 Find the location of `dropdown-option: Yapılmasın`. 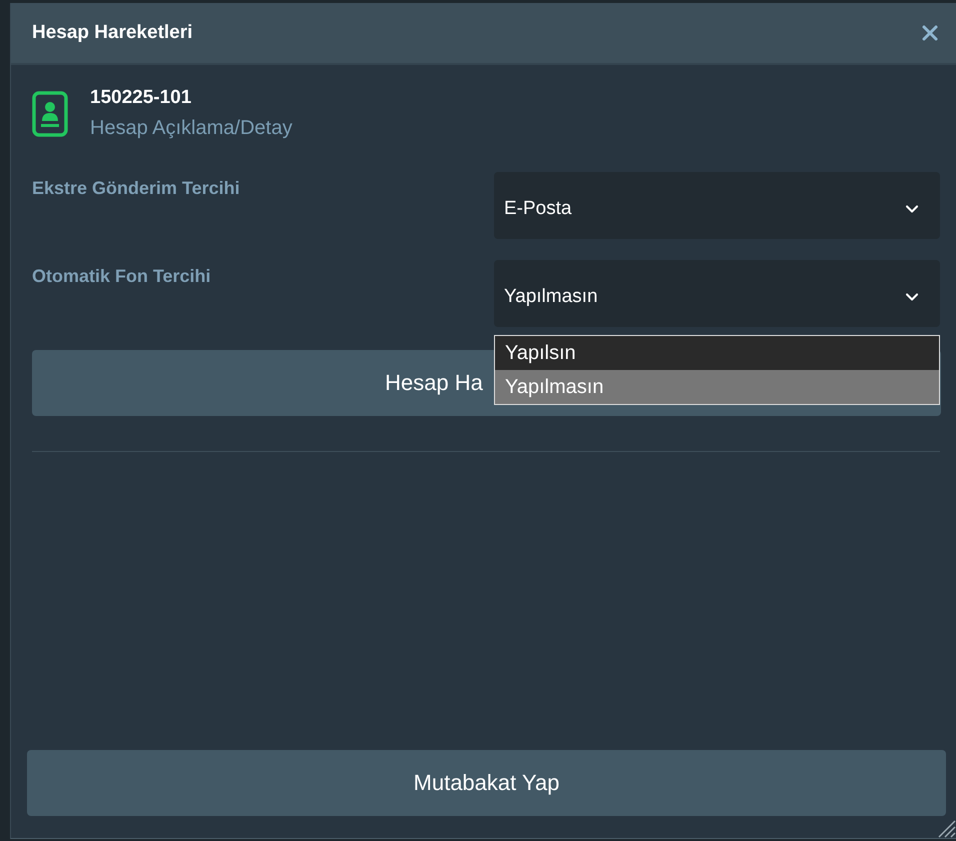

dropdown-option: Yapılmasın is located at coordinates (717, 387).